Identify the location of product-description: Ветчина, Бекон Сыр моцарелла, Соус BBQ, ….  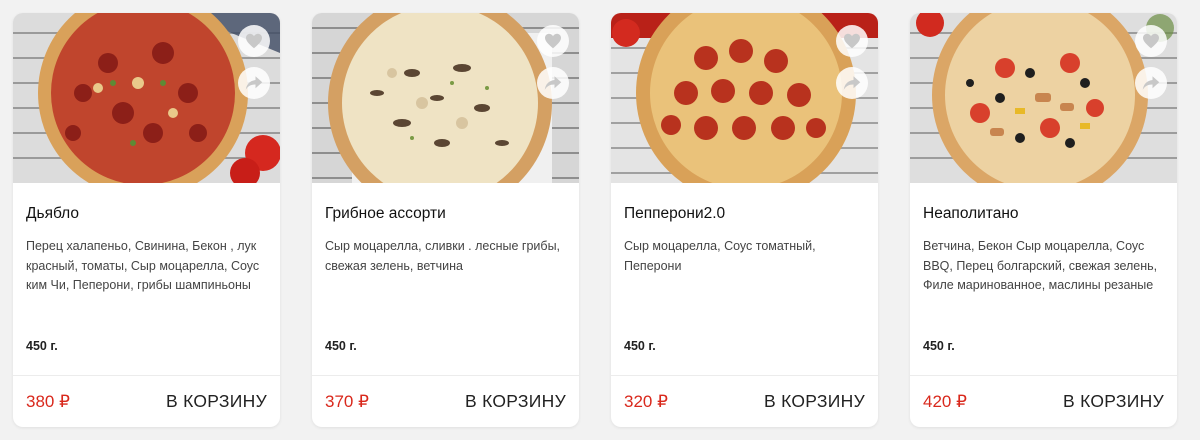
(1040, 265).